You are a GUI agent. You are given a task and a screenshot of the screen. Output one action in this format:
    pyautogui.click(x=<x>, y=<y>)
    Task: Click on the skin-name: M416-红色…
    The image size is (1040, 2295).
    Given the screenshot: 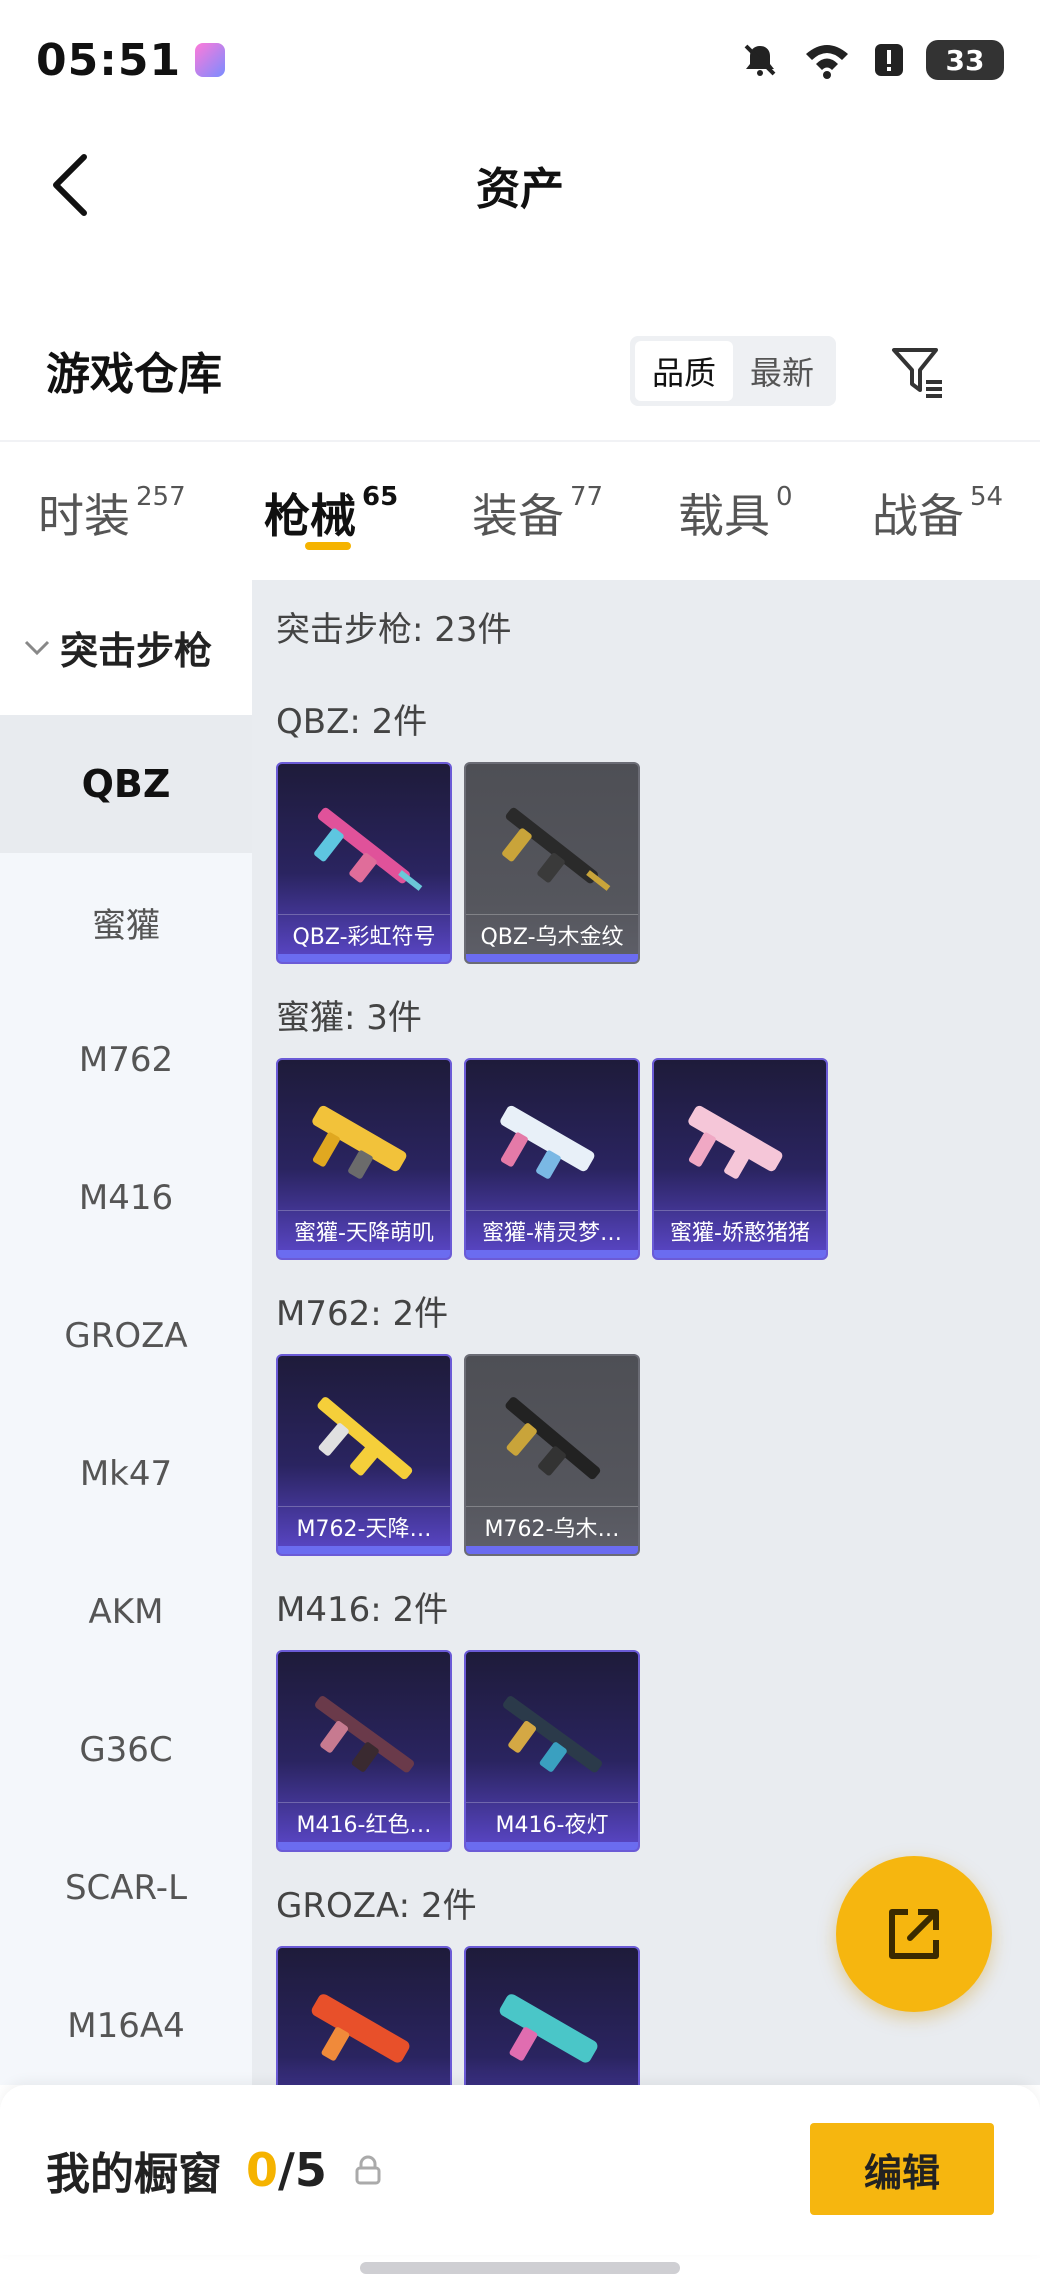 What is the action you would take?
    pyautogui.click(x=364, y=1822)
    